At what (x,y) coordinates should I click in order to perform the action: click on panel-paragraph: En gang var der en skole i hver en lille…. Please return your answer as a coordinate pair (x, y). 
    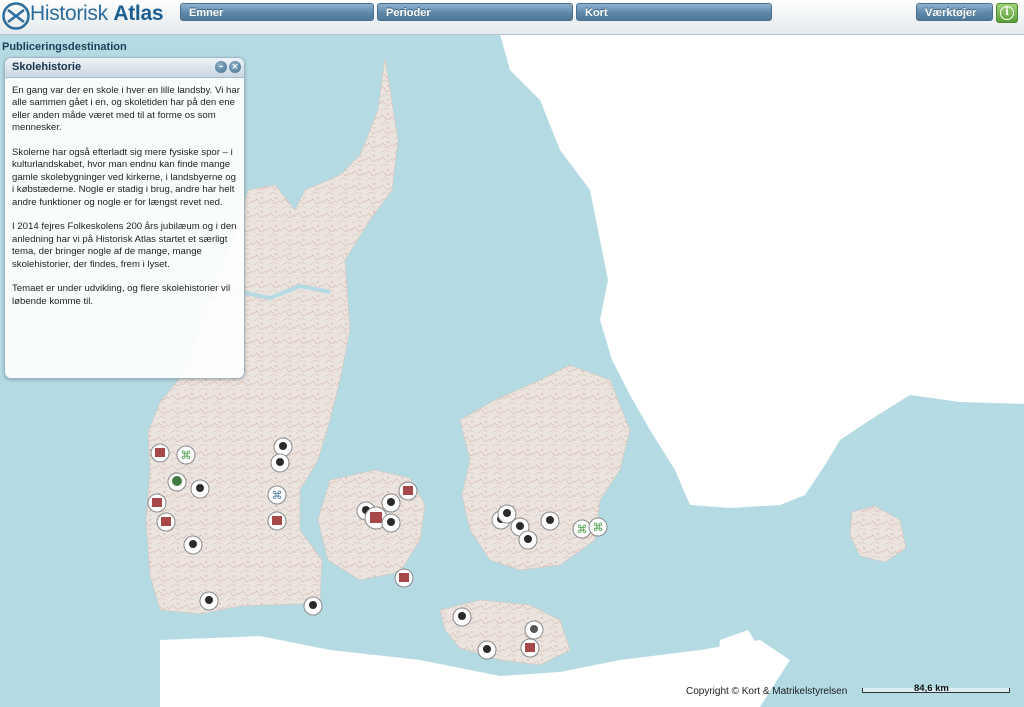
    Looking at the image, I should click on (126, 109).